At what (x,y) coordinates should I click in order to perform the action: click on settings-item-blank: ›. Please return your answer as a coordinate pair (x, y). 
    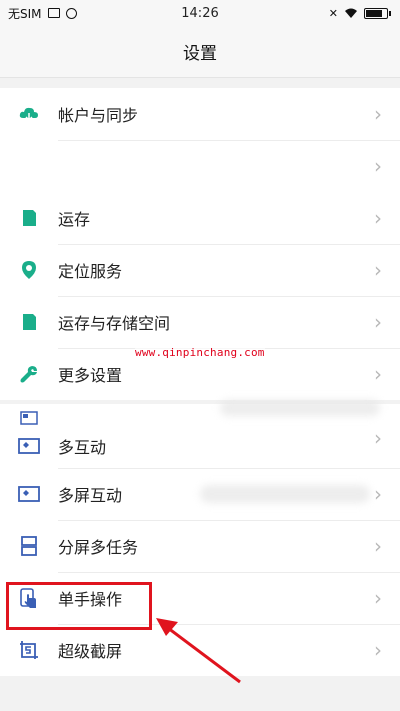
    Looking at the image, I should click on (200, 166).